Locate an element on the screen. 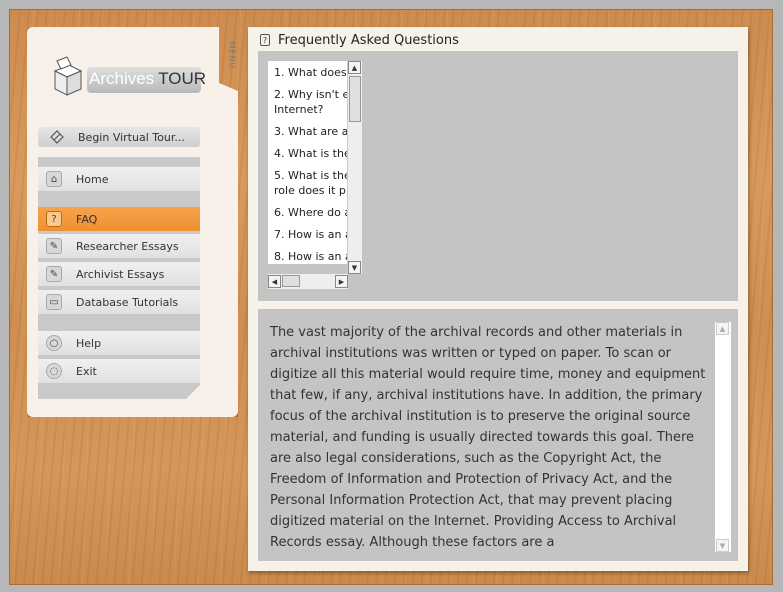 Image resolution: width=783 pixels, height=592 pixels. sidebar-item-database-tutorials: ▭ Database Tutorials is located at coordinates (119, 302).